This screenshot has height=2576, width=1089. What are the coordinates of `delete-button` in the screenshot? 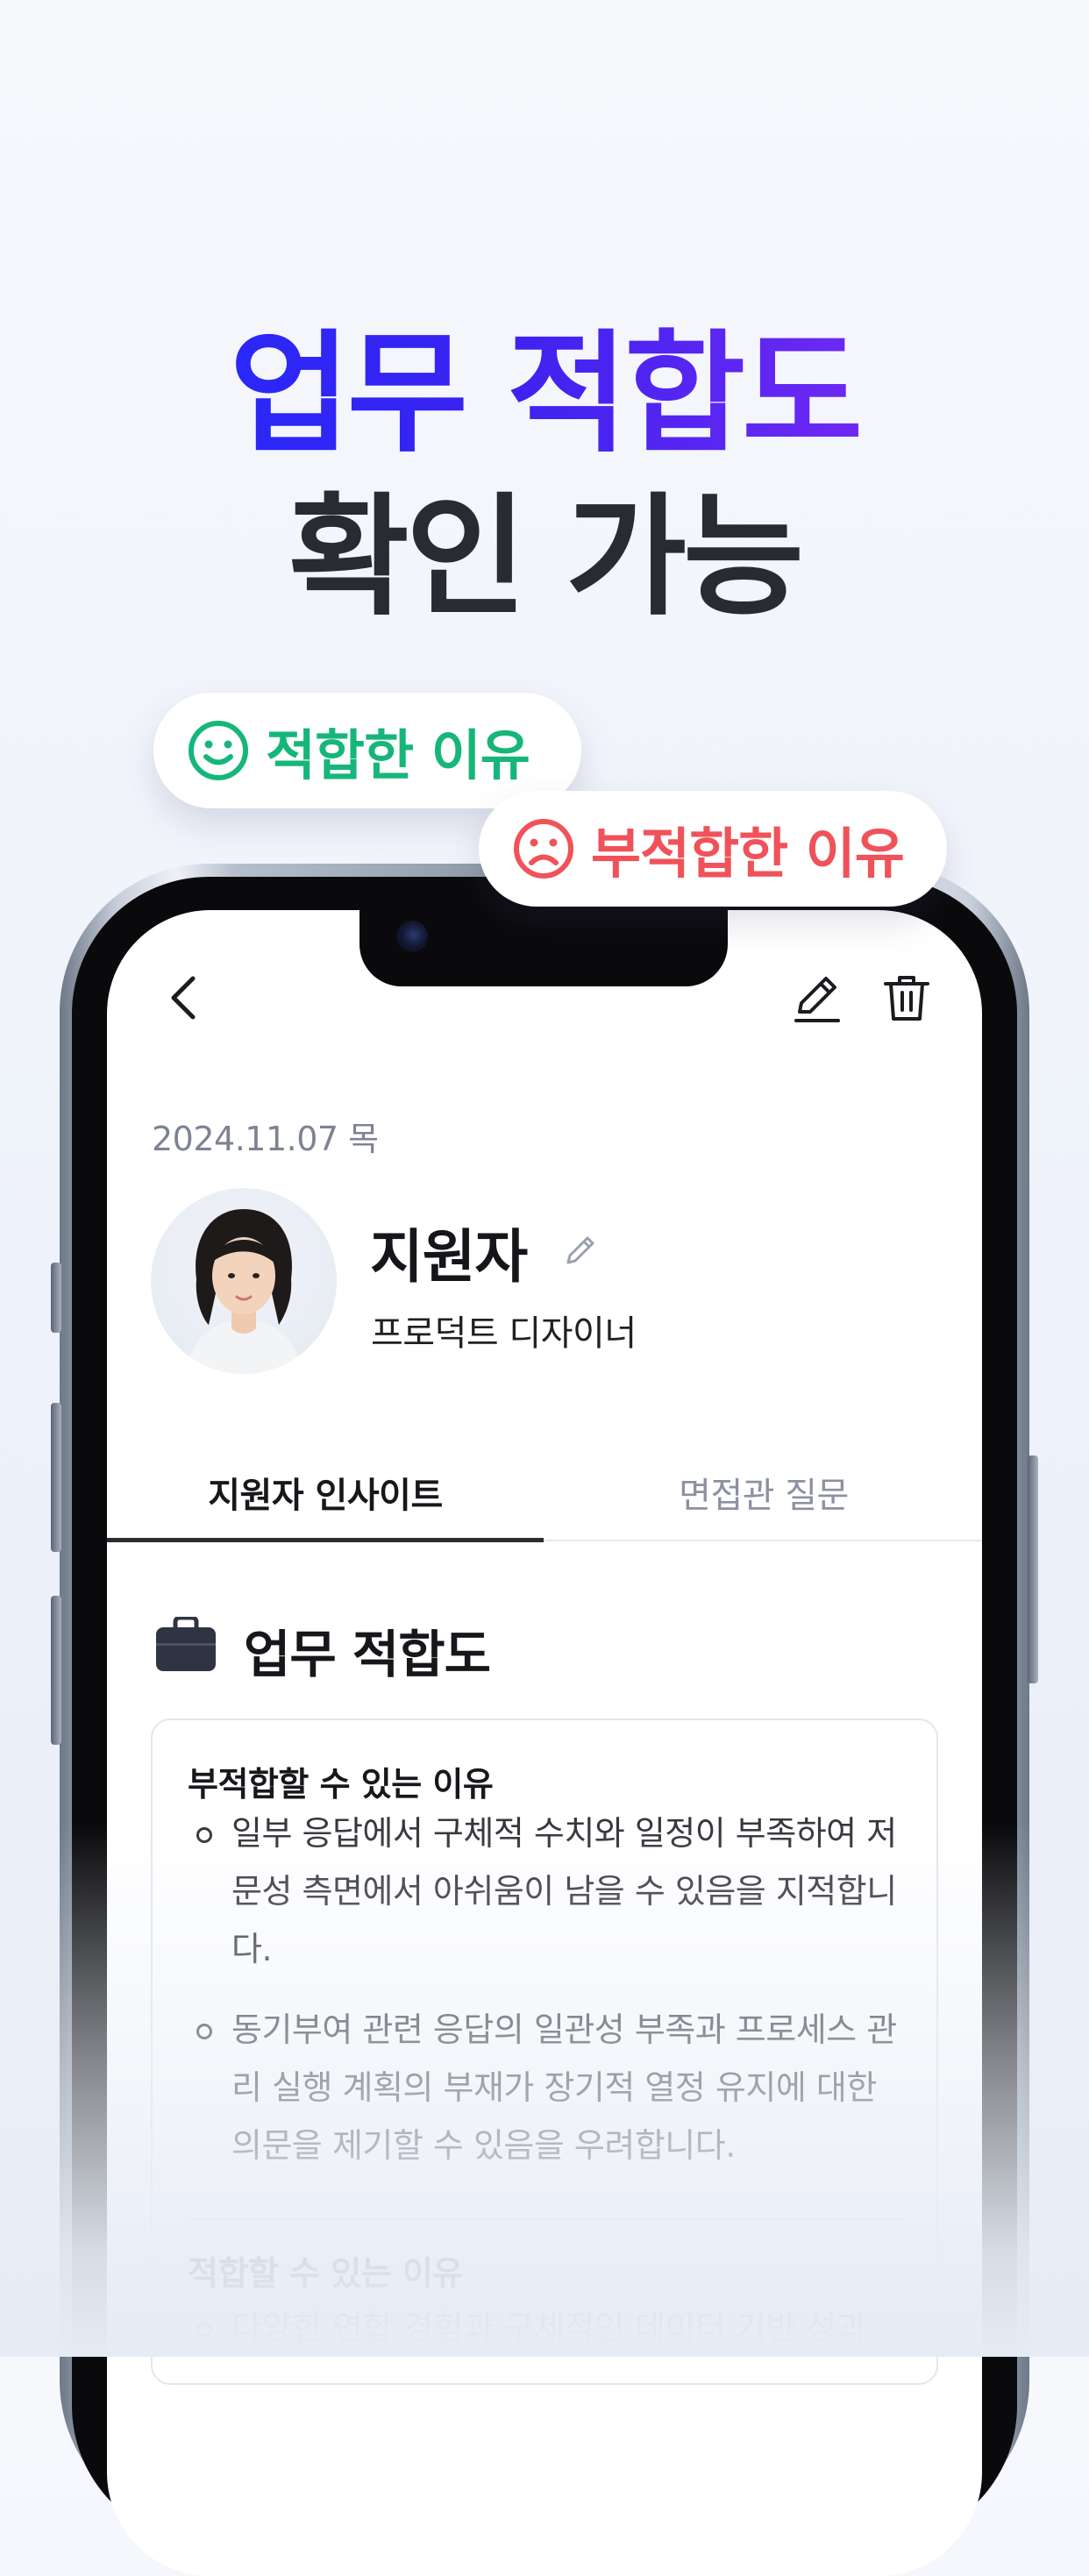 It's located at (907, 998).